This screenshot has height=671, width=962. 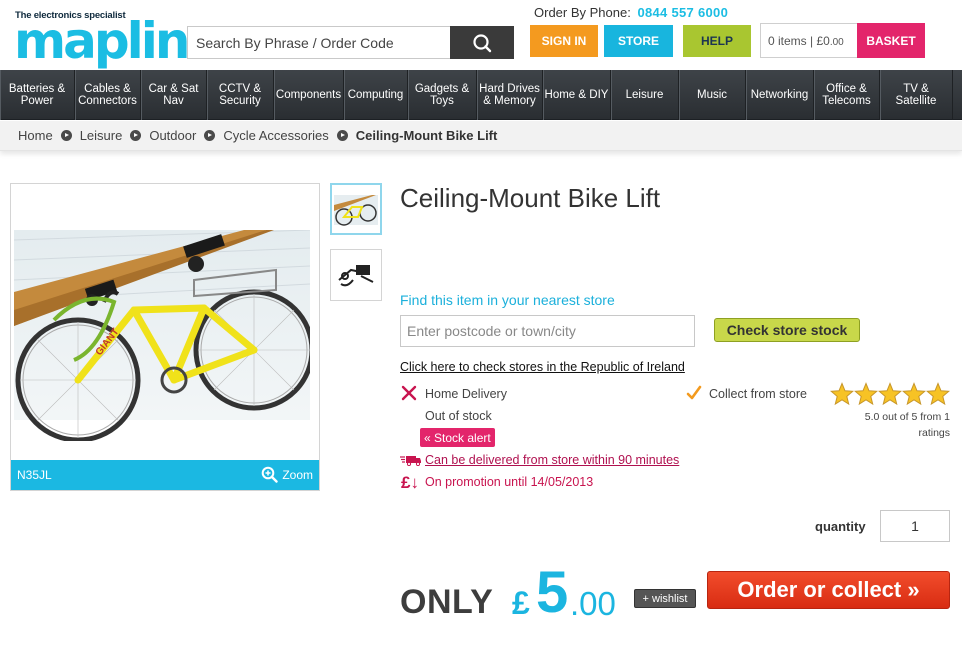 I want to click on nav-item-gadgets: Gadgets & Toys, so click(x=442, y=95).